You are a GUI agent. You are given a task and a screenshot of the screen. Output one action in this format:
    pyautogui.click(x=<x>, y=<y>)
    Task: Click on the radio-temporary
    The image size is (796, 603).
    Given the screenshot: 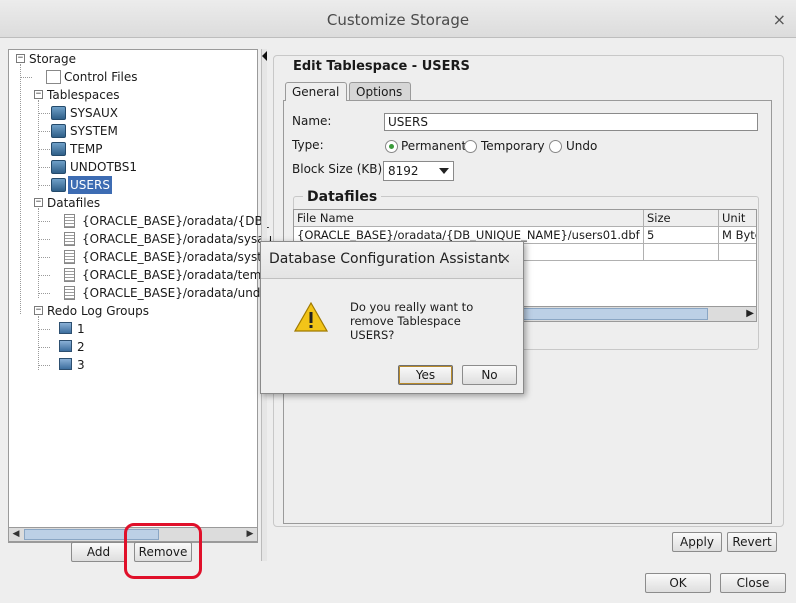 What is the action you would take?
    pyautogui.click(x=470, y=146)
    